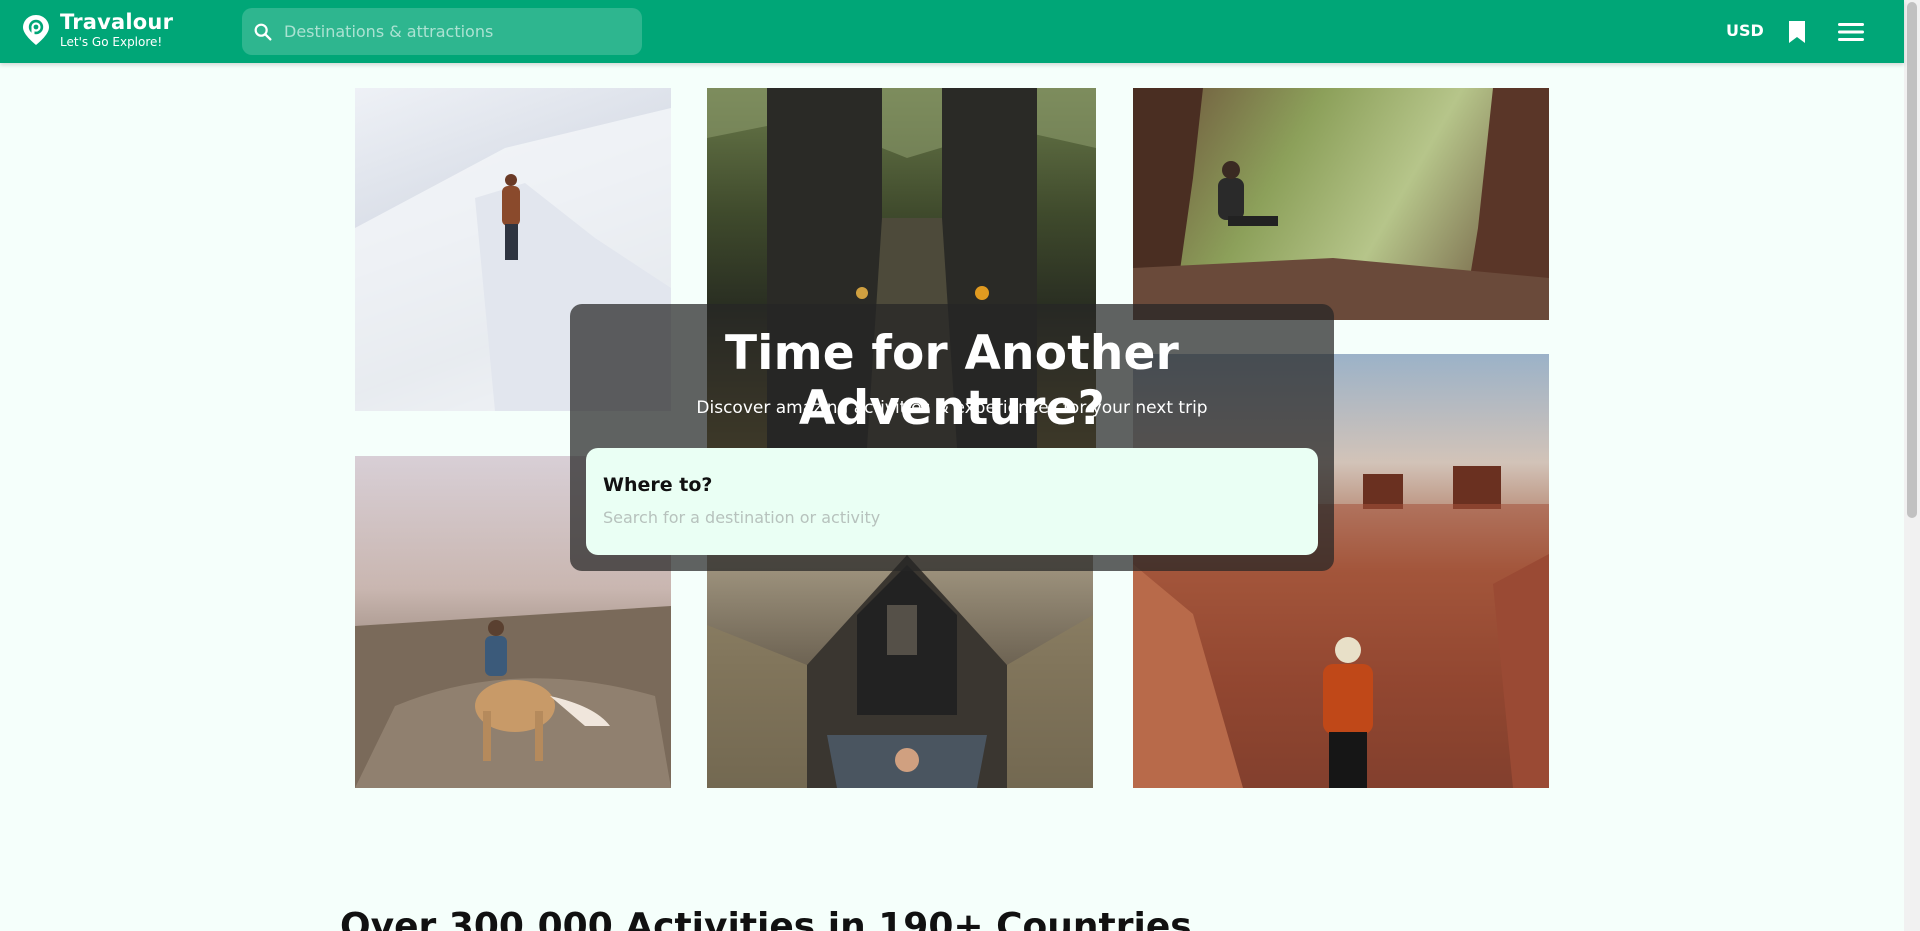  Describe the element at coordinates (900, 671) in the screenshot. I see `photo-stone-hut-hotspring` at that location.